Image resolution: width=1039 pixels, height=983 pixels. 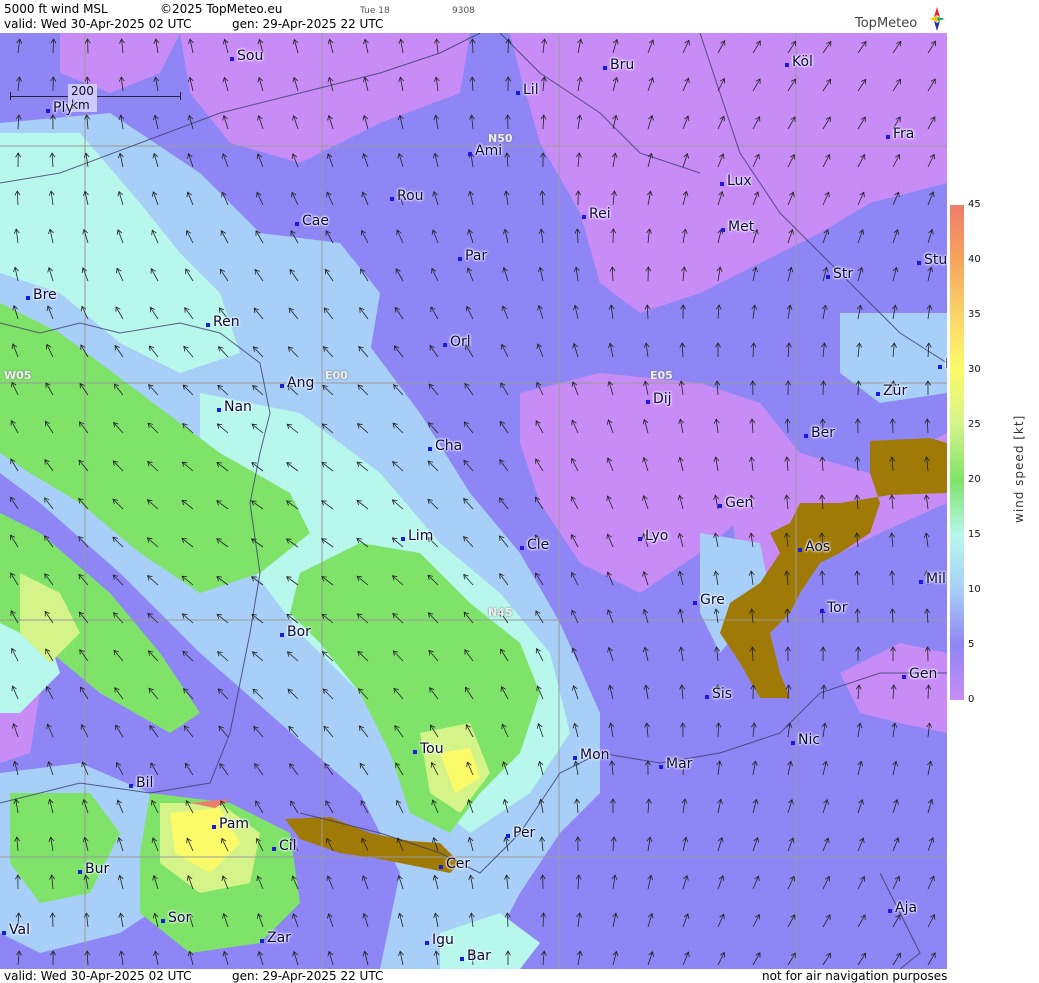 What do you see at coordinates (56, 9) in the screenshot?
I see `product-title: 5000 ft wind MSL` at bounding box center [56, 9].